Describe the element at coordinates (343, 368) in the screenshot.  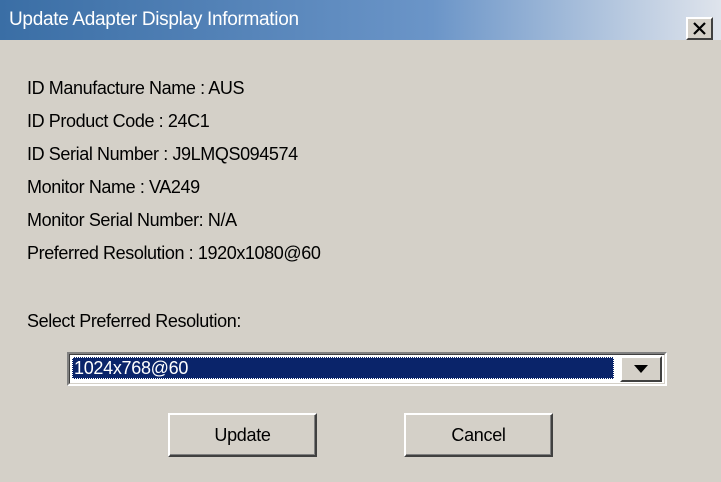
I see `resolution-select-value: 1024x768@60` at that location.